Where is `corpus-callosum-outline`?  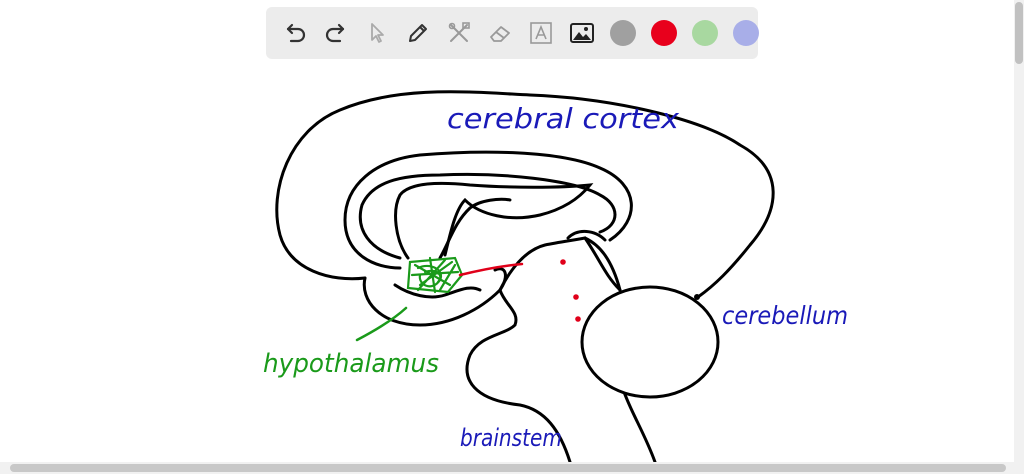
corpus-callosum-outline is located at coordinates (488, 210).